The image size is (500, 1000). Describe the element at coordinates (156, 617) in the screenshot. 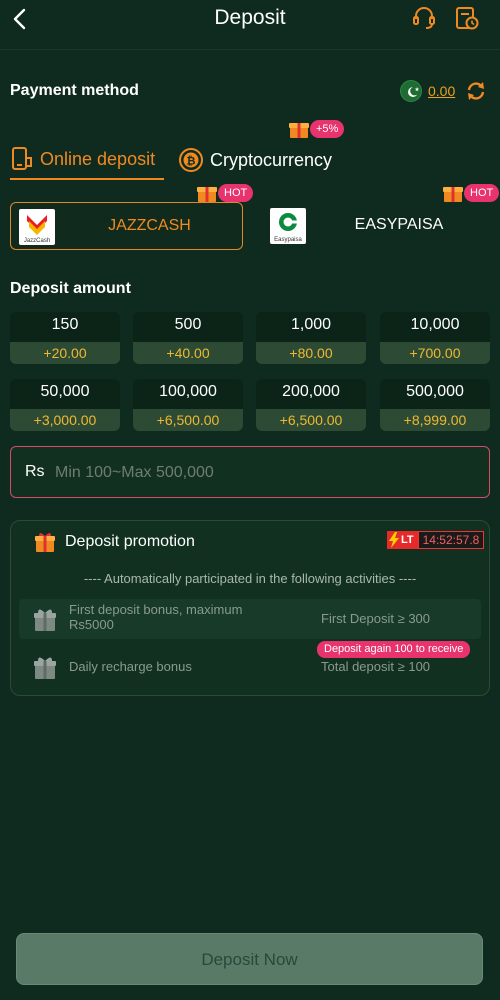

I see `promotion-item-name: First deposit bonus, maximum Rs5000` at that location.